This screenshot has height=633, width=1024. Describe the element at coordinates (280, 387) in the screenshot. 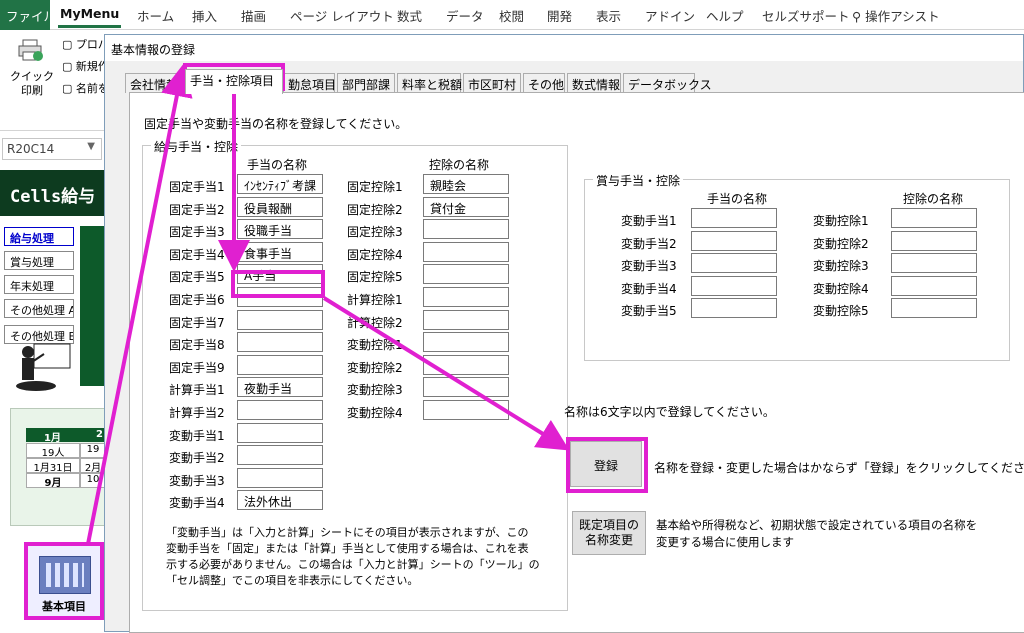

I see `allowance-name-input: 夜勤手当` at that location.